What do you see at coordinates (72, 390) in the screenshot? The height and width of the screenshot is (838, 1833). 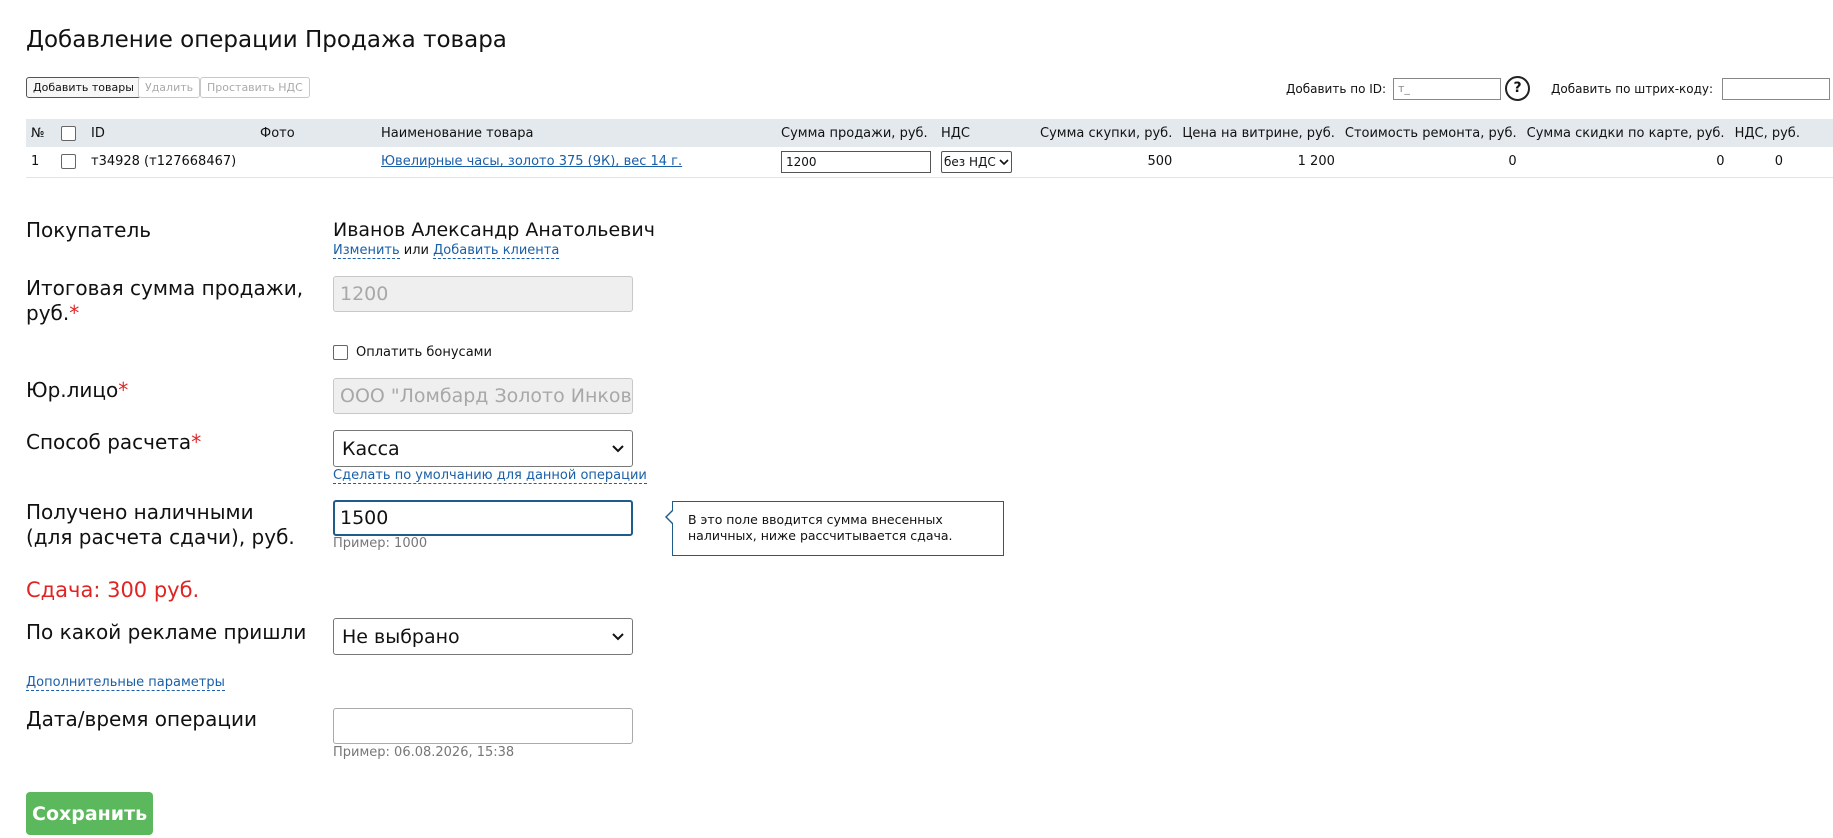 I see `legal-entity-label-text: Юр.лицо` at bounding box center [72, 390].